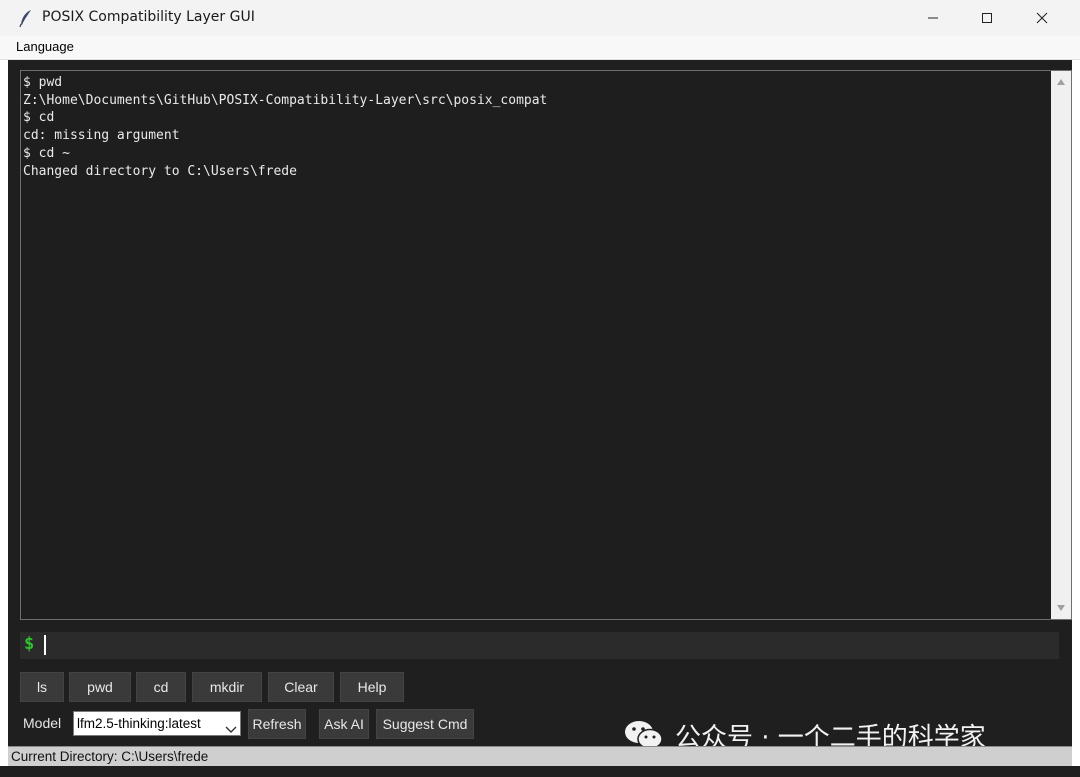 The image size is (1080, 777). Describe the element at coordinates (45, 645) in the screenshot. I see `text-cursor` at that location.